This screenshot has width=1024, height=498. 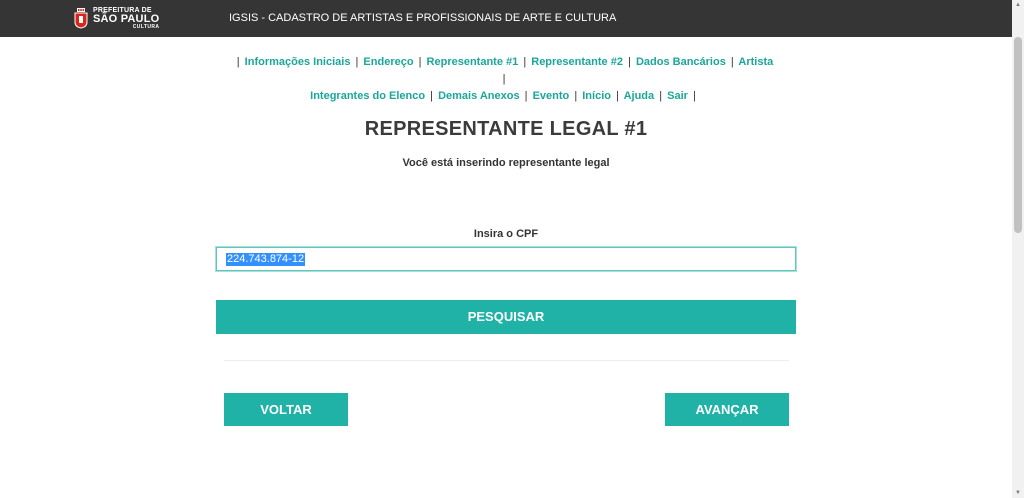 I want to click on nav-link-informacoes-iniciais: Informações Iniciais, so click(x=298, y=62).